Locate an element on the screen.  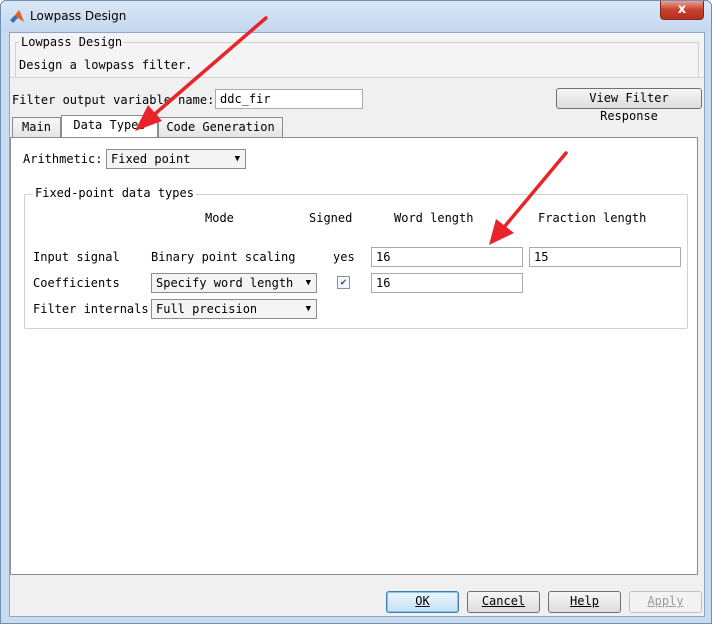
title-bar: Lowpass Design x is located at coordinates (356, 16).